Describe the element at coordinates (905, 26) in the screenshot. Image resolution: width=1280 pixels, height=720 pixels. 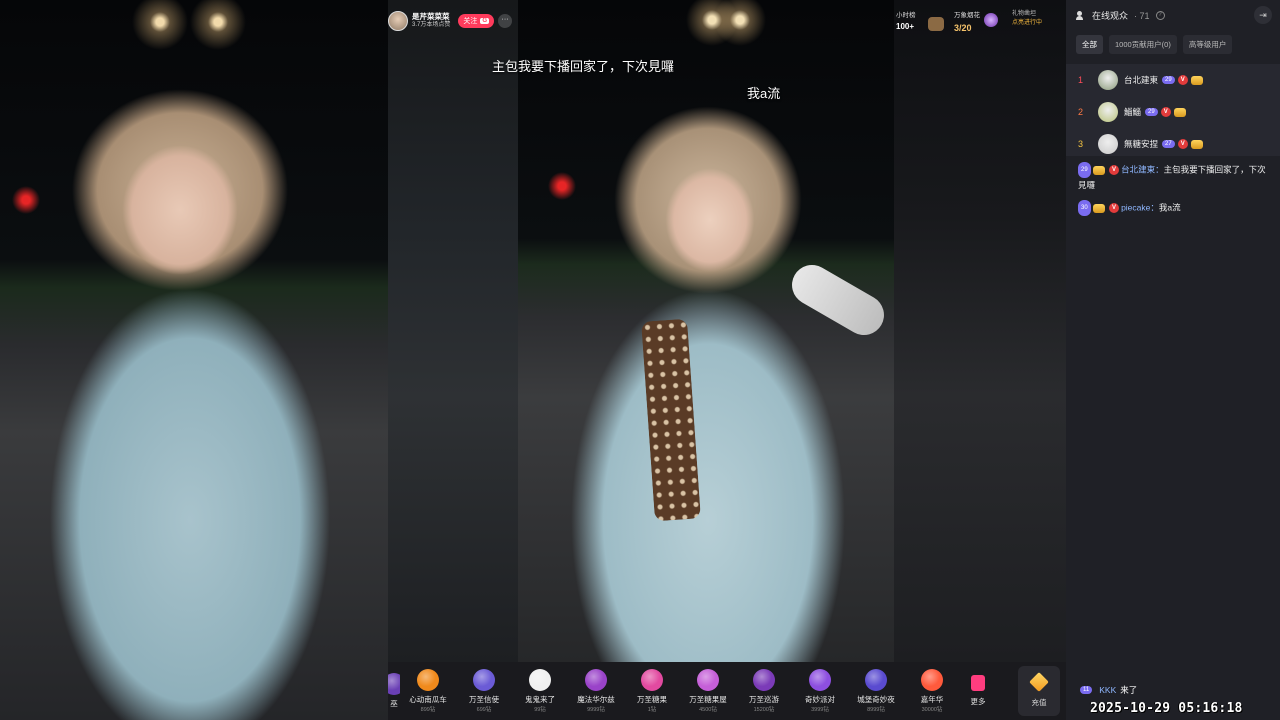
I see `hourly-rank-value: 100+` at that location.